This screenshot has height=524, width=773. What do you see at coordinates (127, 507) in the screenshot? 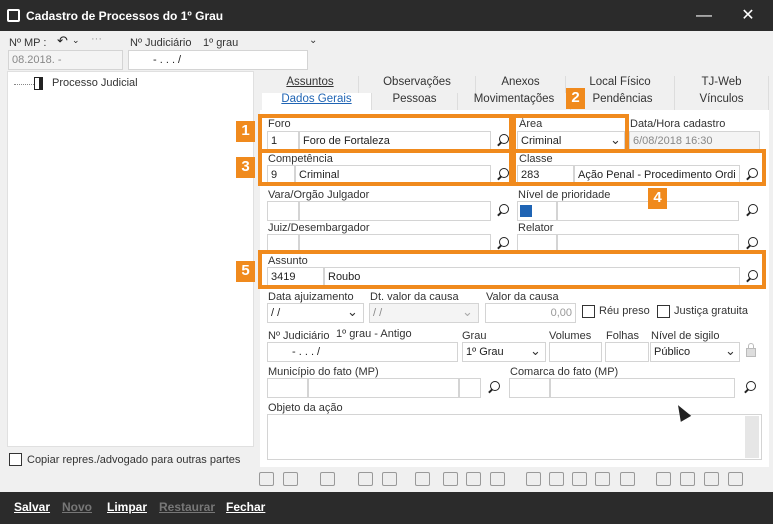
I see `limpar-button: Limpar` at bounding box center [127, 507].